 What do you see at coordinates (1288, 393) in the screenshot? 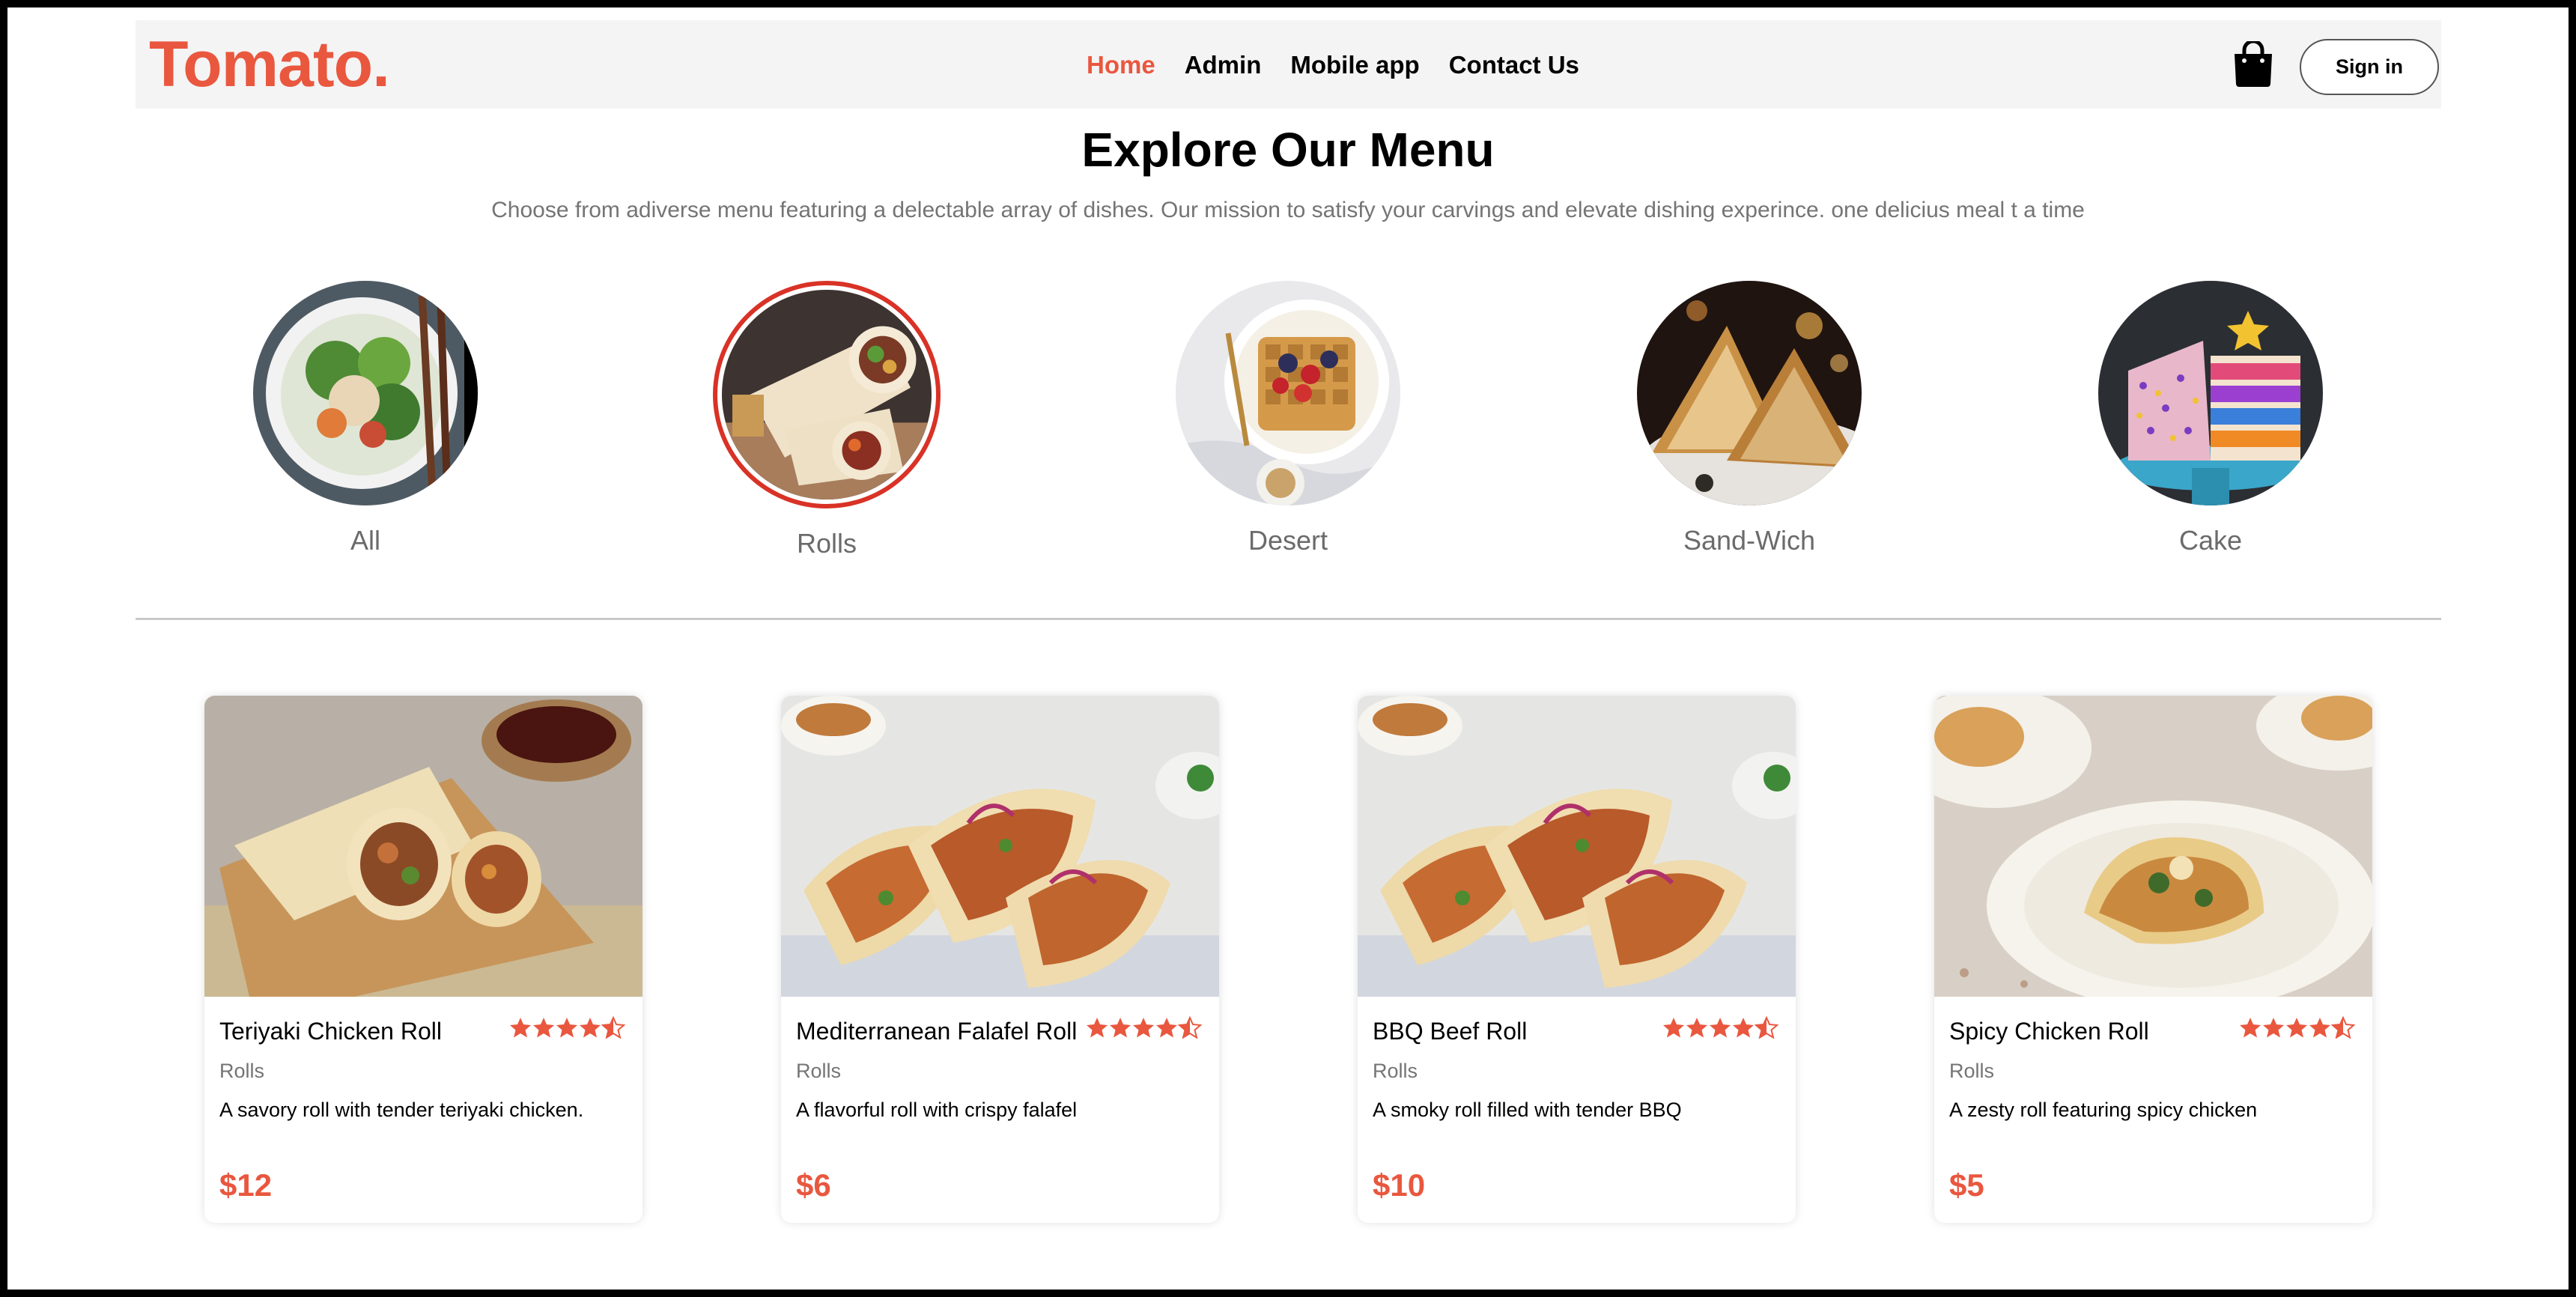
I see `category-image-desert` at bounding box center [1288, 393].